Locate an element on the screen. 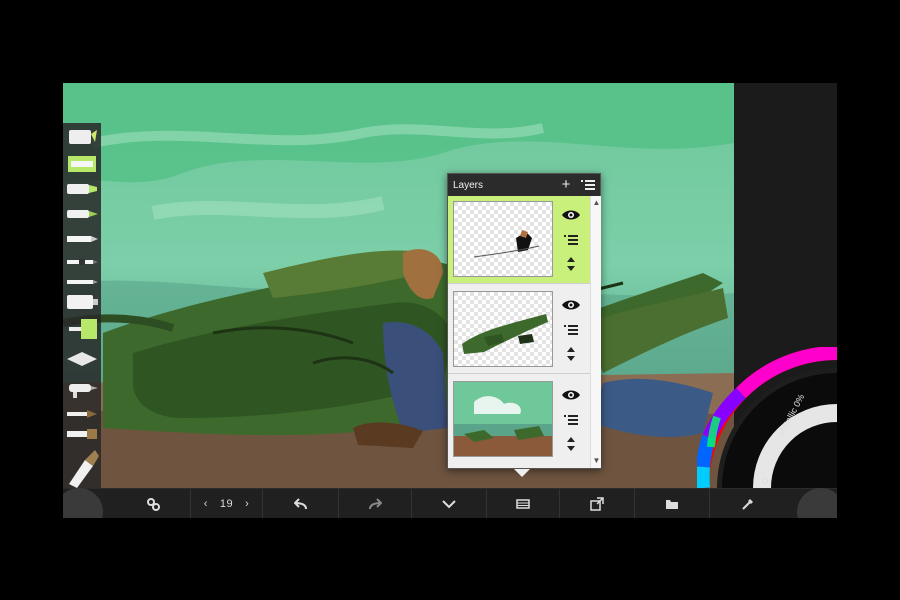 Image resolution: width=900 pixels, height=600 pixels. collapse-button is located at coordinates (449, 503).